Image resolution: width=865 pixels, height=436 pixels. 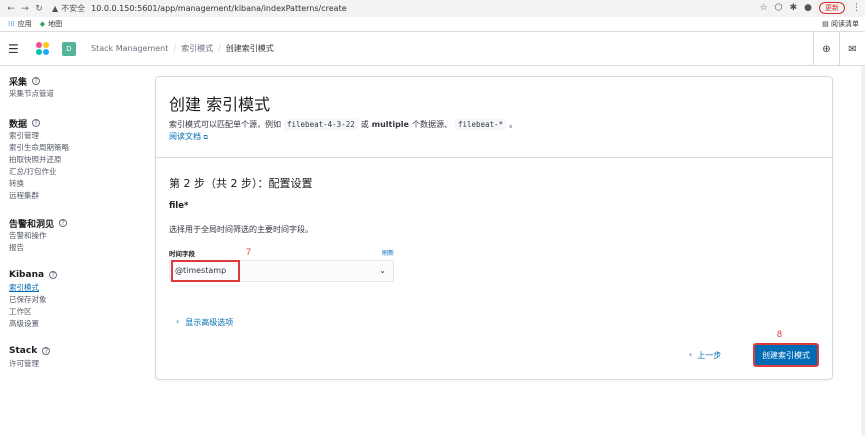 What do you see at coordinates (185, 136) in the screenshot?
I see `read-docs-label: 阅读文档` at bounding box center [185, 136].